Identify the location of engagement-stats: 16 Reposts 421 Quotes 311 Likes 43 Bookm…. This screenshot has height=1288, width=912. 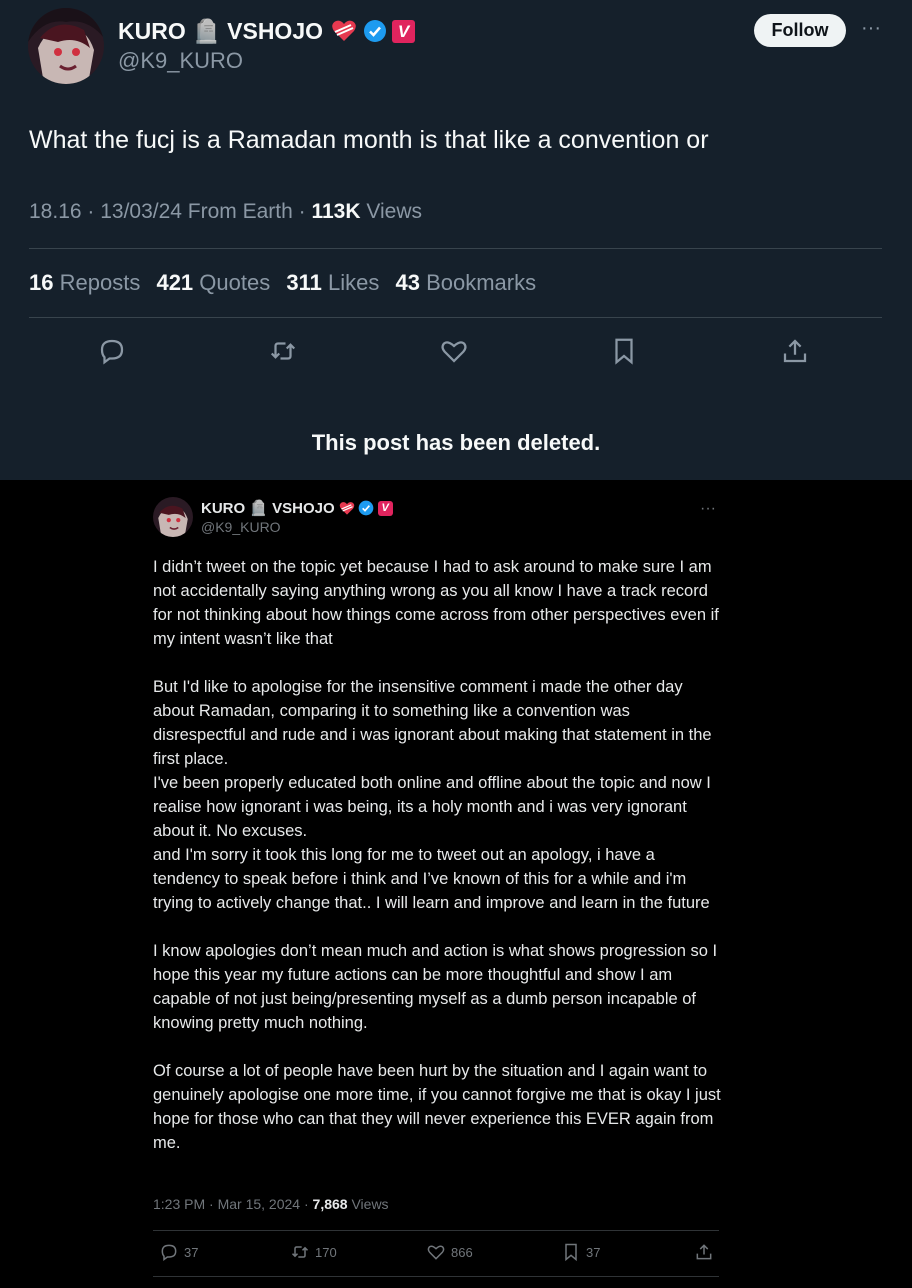
(287, 283).